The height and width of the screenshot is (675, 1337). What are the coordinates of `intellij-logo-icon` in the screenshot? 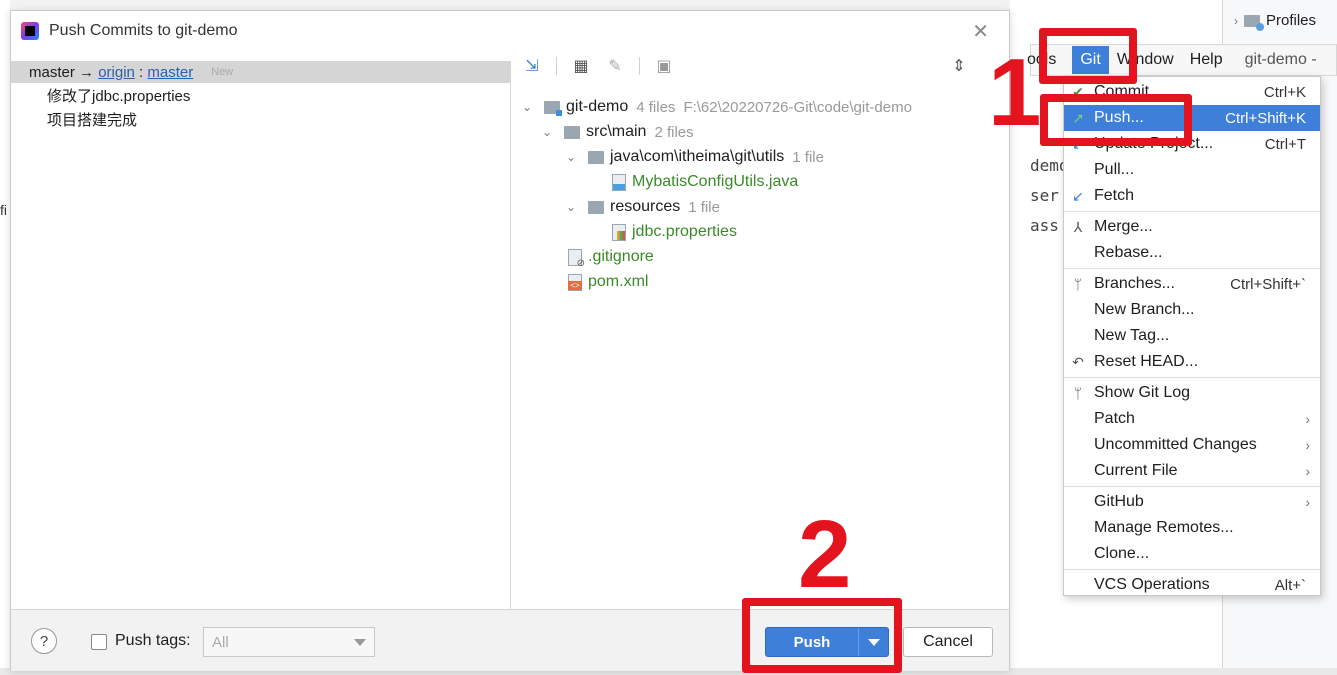 It's located at (30, 31).